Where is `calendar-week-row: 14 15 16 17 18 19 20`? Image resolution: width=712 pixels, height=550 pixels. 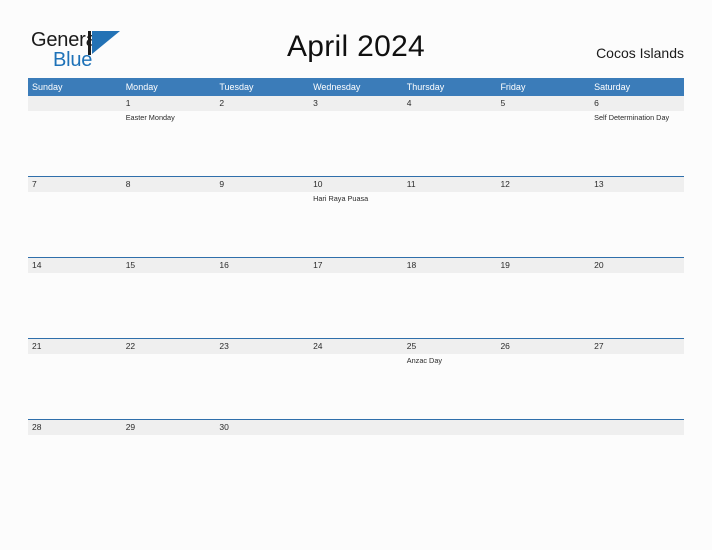
calendar-week-row: 14 15 16 17 18 19 20 is located at coordinates (356, 297).